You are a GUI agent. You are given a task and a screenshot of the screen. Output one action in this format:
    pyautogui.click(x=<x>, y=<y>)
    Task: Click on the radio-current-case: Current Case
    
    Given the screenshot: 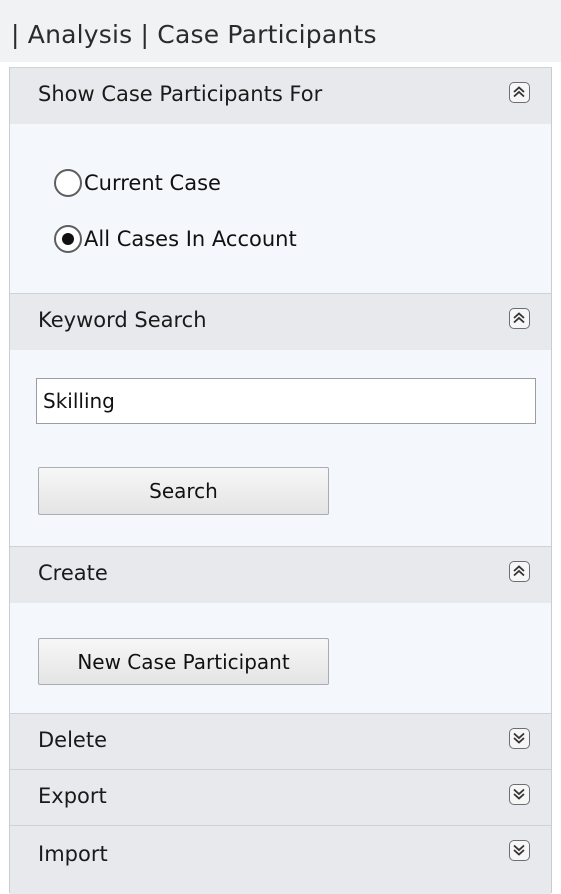 What is the action you would take?
    pyautogui.click(x=137, y=183)
    